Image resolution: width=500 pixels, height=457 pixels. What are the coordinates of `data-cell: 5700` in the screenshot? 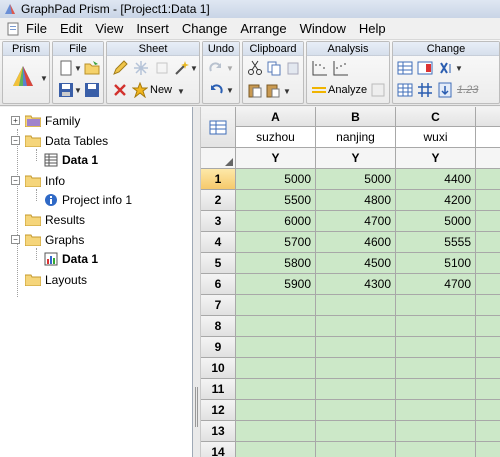 It's located at (276, 242).